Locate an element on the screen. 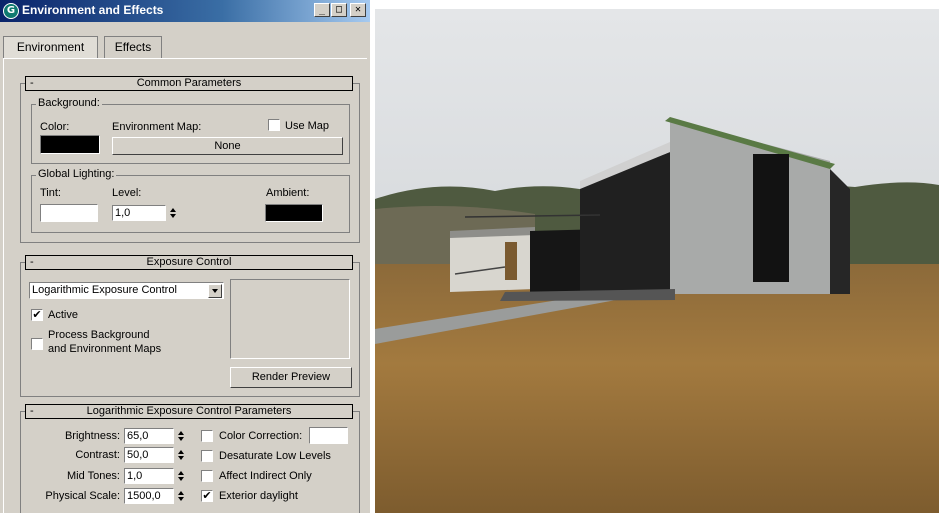 This screenshot has height=513, width=939. maximize-button: □ is located at coordinates (339, 10).